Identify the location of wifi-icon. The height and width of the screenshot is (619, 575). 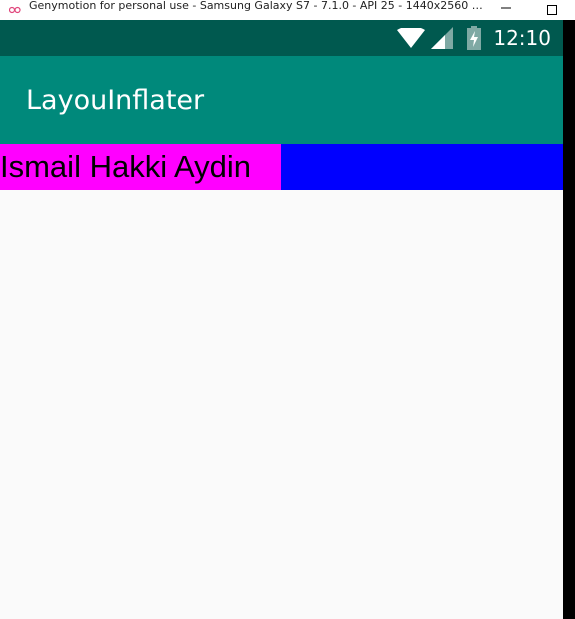
(411, 38).